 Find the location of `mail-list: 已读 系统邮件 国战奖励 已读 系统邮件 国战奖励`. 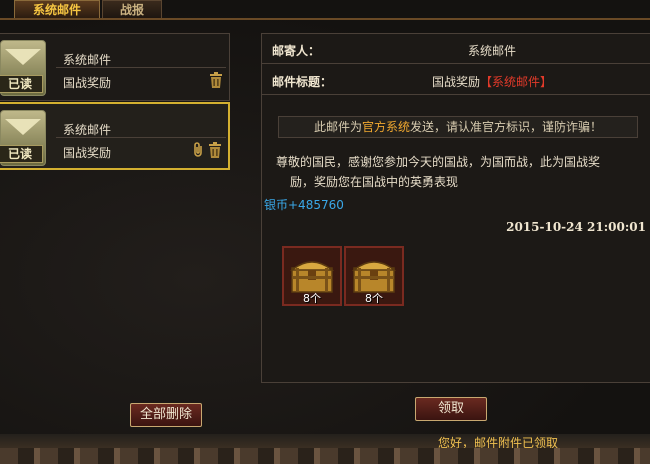

mail-list: 已读 系统邮件 国战奖励 已读 系统邮件 国战奖励 is located at coordinates (115, 102).